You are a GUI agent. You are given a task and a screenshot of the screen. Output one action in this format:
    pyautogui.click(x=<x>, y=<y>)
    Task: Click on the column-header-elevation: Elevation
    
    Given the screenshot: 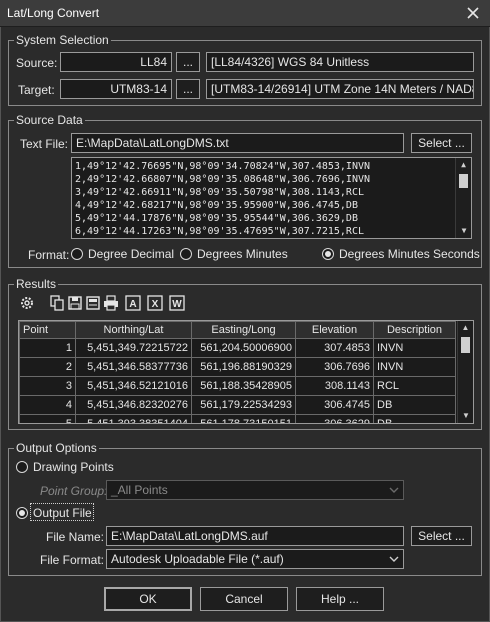 What is the action you would take?
    pyautogui.click(x=334, y=330)
    